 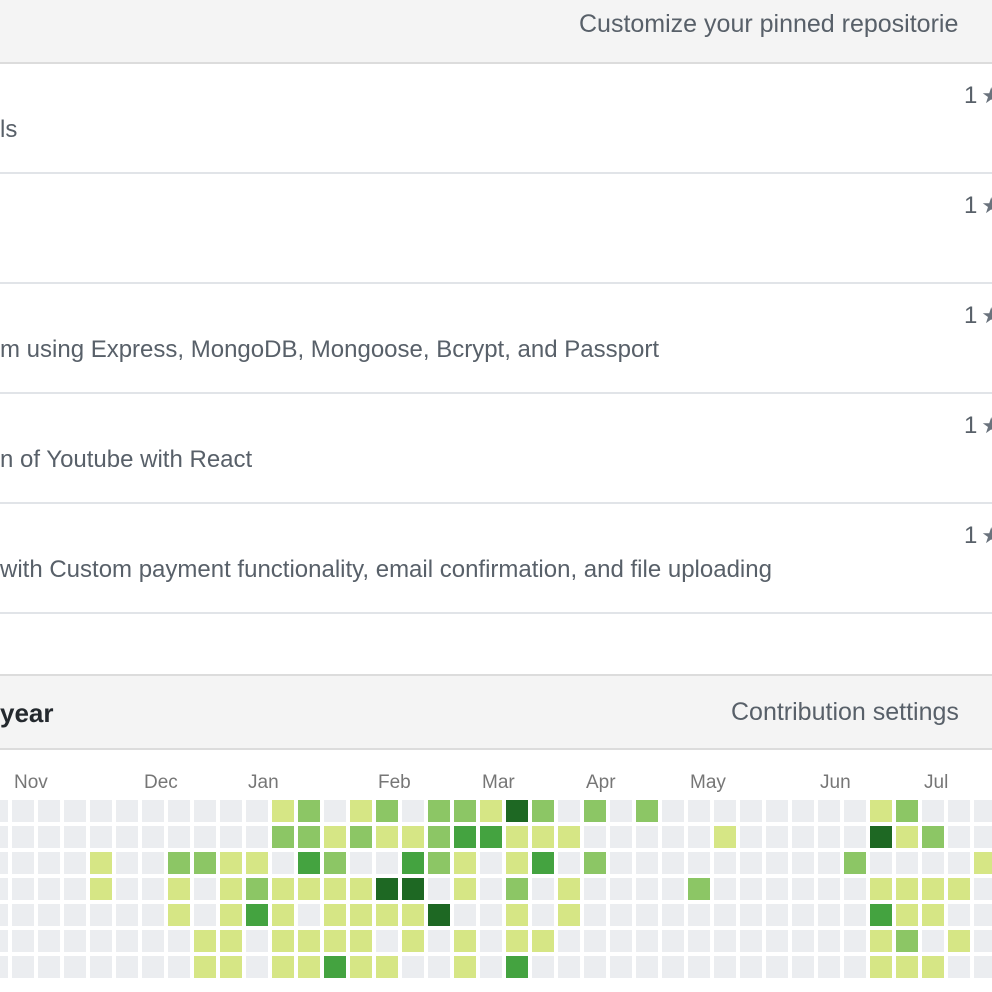 I want to click on pinned-repo-item: n of Youtube with React 1 ★, so click(x=496, y=449).